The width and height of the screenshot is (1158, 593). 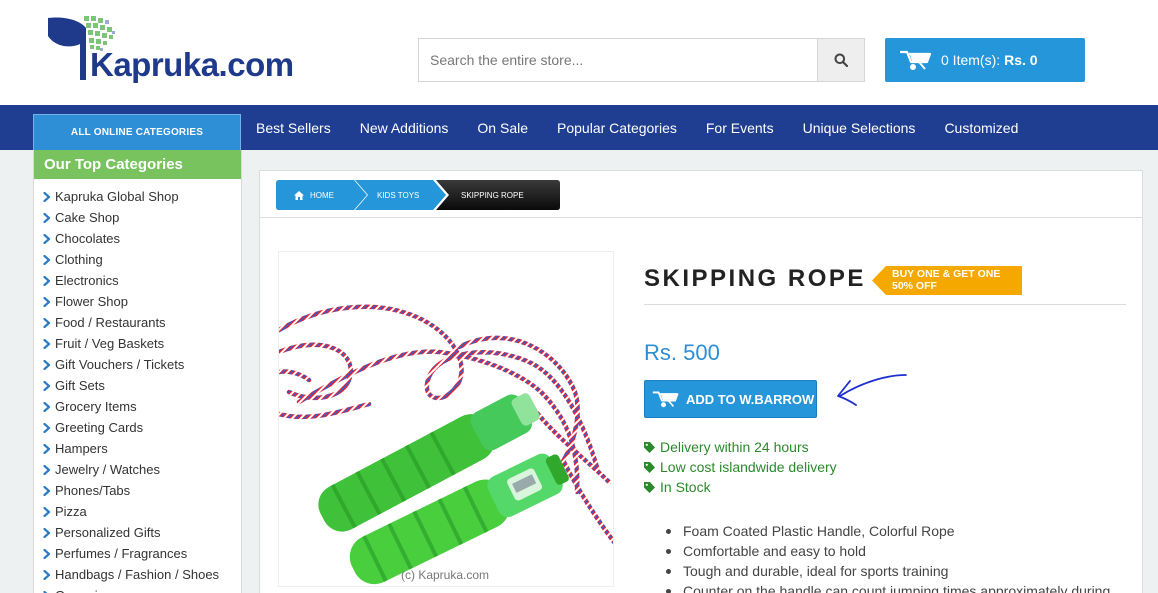 I want to click on sidebar-category-label: Handbags / Fashion / Shoes, so click(x=137, y=574).